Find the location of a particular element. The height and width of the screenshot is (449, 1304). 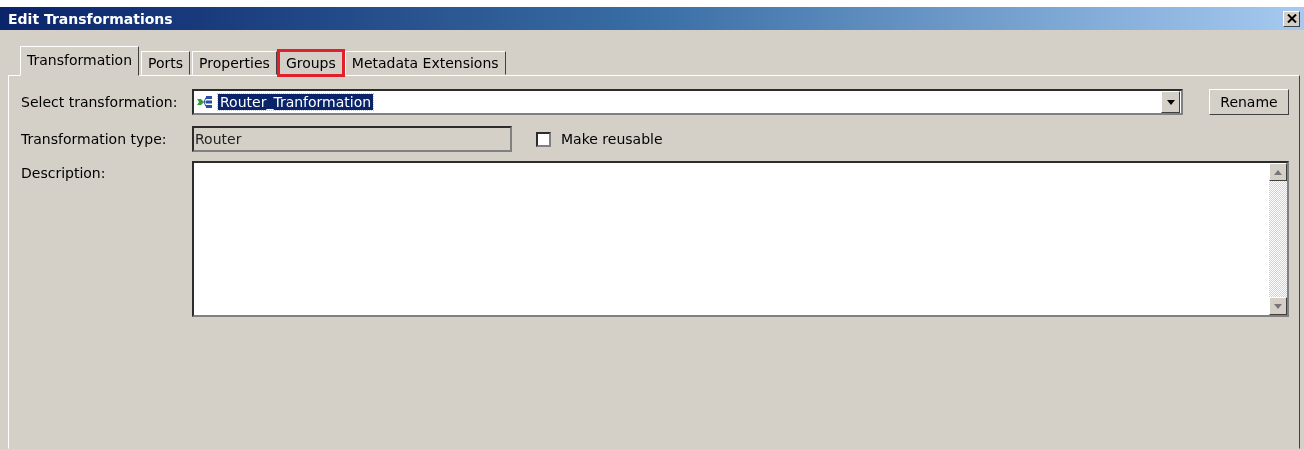

close-icon is located at coordinates (1291, 18).